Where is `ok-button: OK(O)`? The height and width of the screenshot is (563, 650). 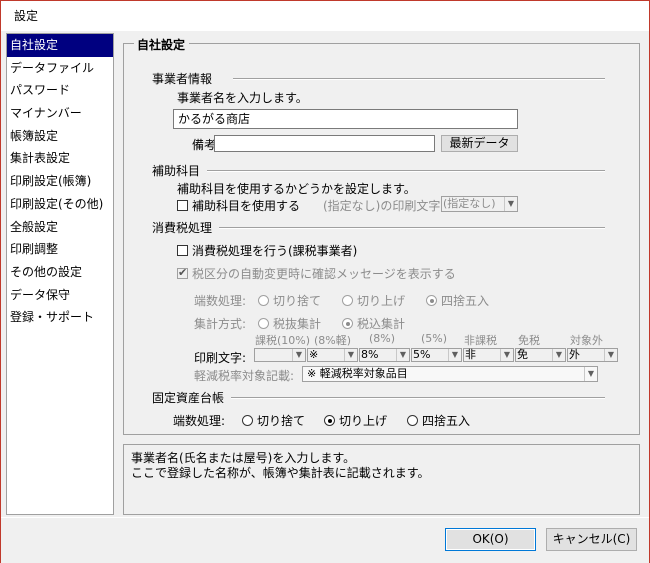 ok-button: OK(O) is located at coordinates (490, 539).